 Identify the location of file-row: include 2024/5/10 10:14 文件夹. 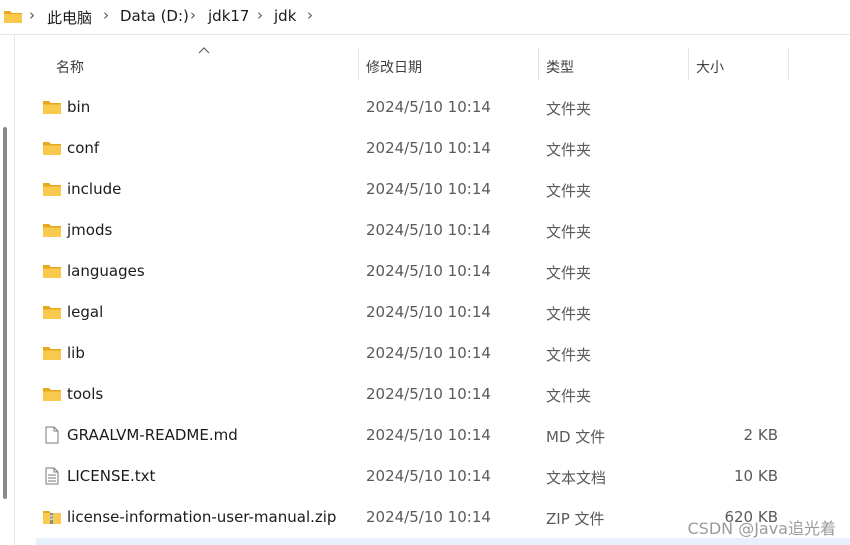
(433, 189).